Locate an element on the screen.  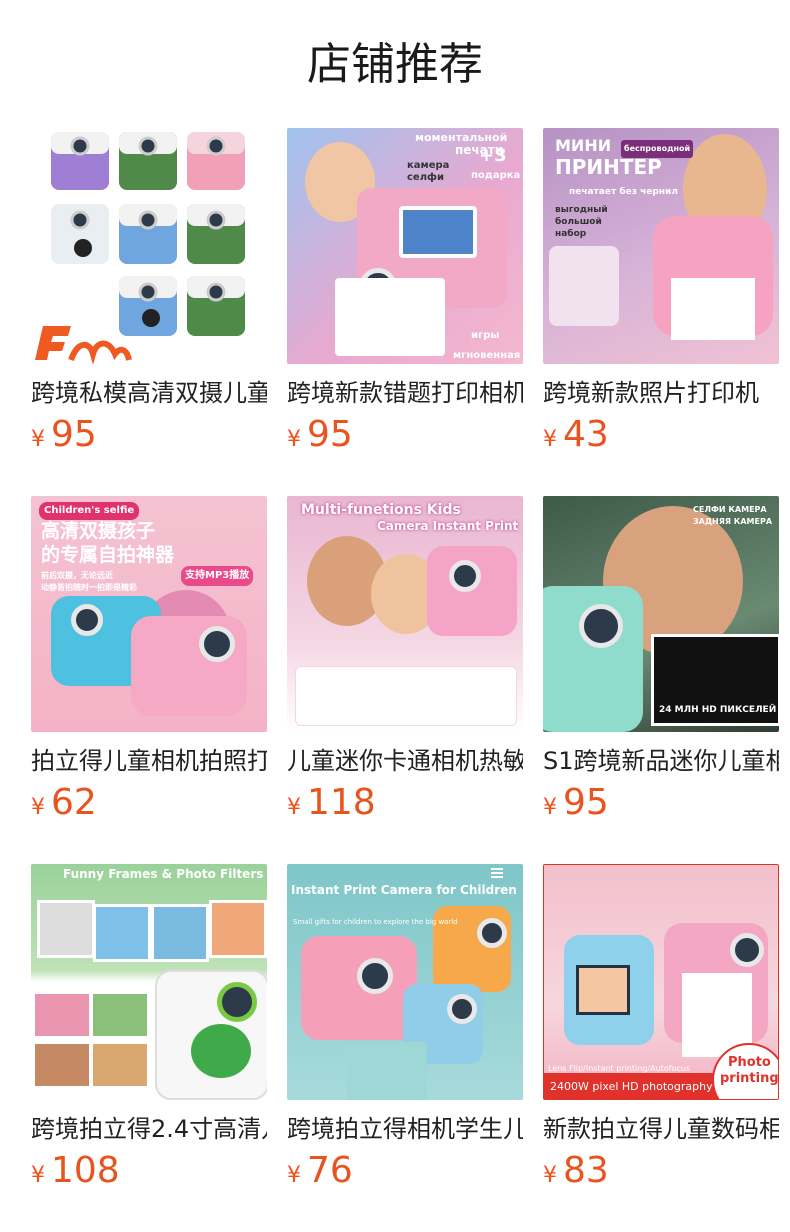
product-name: 跨境私模高清双摄儿童相机 is located at coordinates (149, 393).